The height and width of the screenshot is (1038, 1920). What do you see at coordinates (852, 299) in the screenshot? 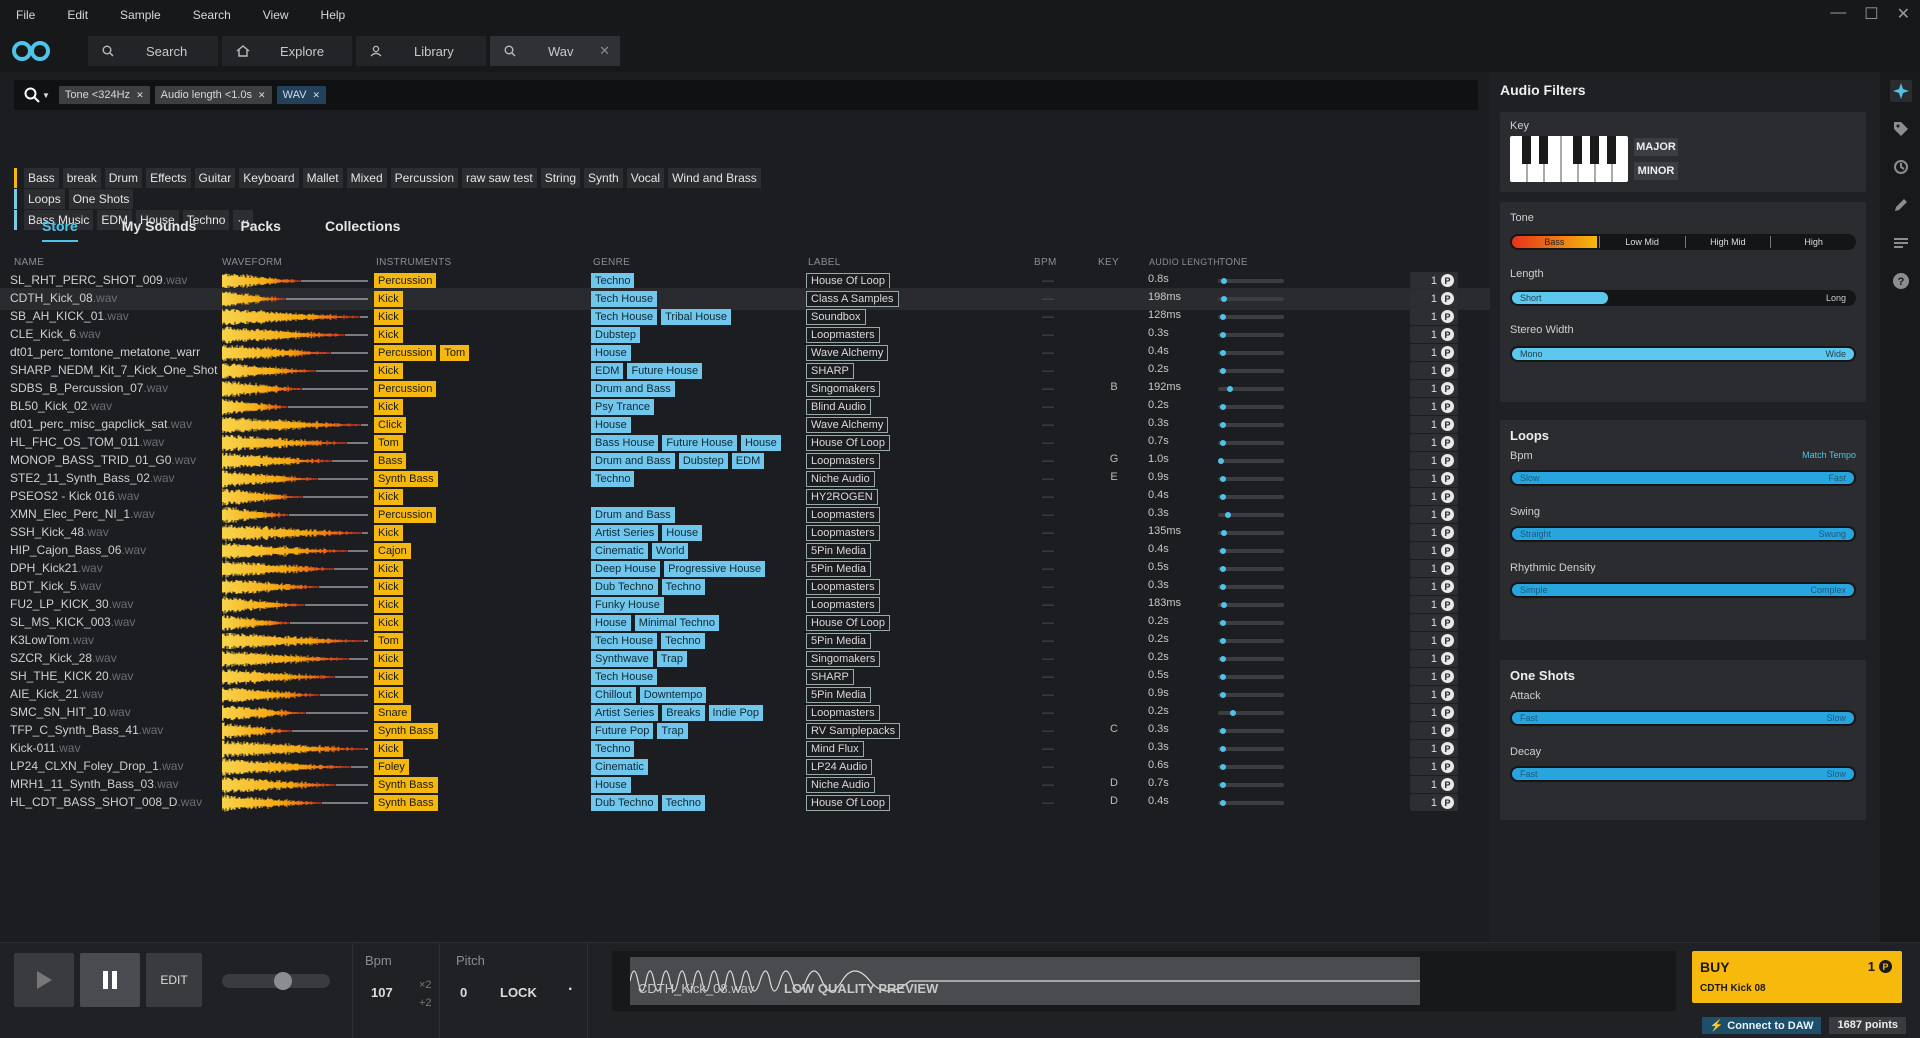
I see `label-pill: Class A Samples` at bounding box center [852, 299].